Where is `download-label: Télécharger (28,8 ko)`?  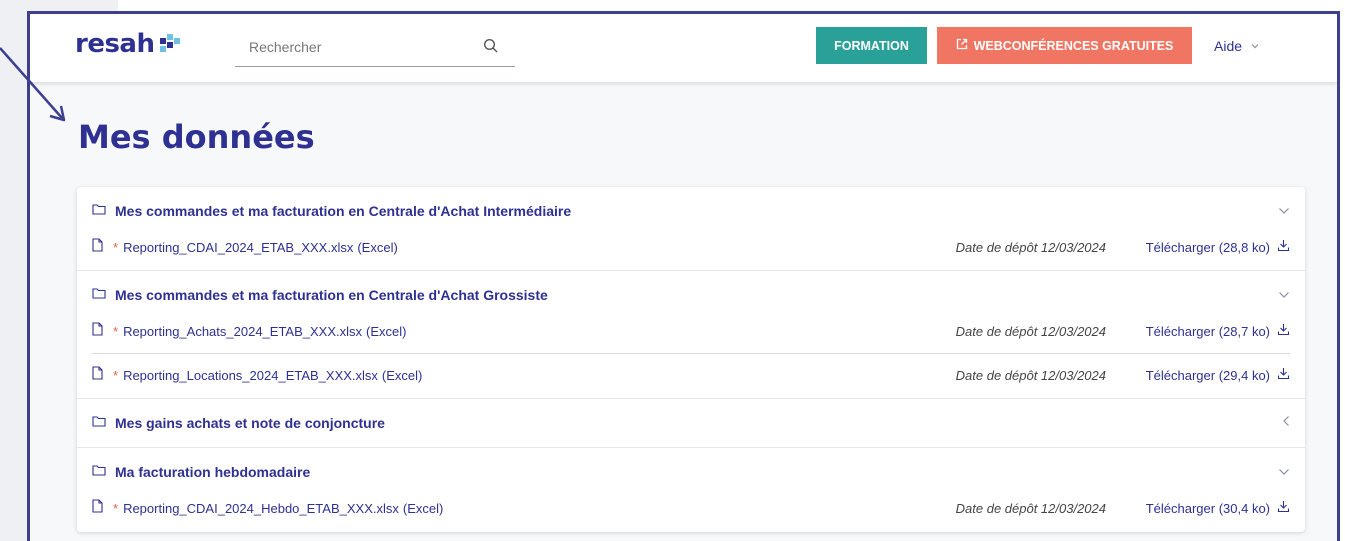 download-label: Télécharger (28,8 ko) is located at coordinates (1207, 247).